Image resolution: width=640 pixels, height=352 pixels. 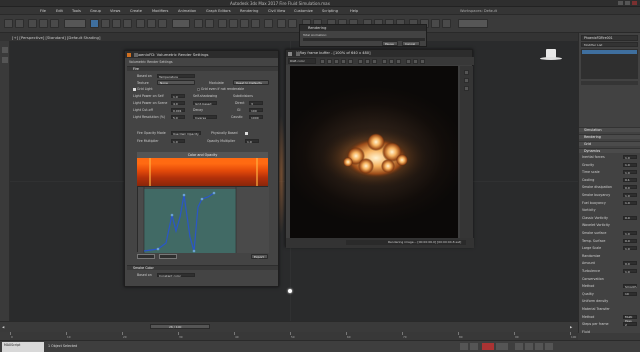 What do you see at coordinates (630, 318) in the screenshot?
I see `dynamics-row-field: Multi Pass` at bounding box center [630, 318].